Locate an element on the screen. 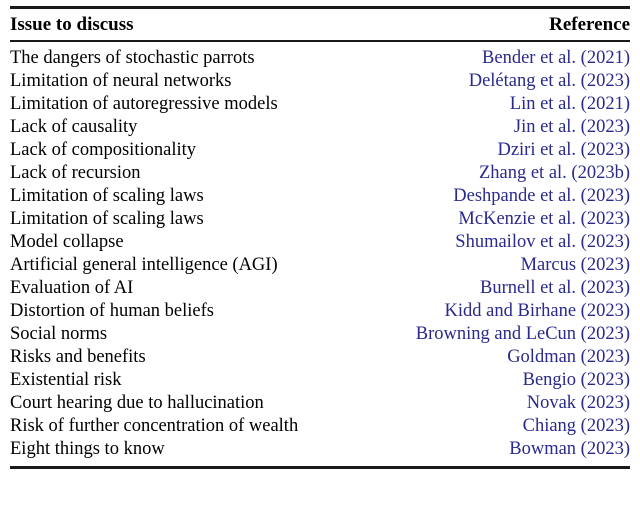 The image size is (640, 517). reference-link: Bowman (2023) is located at coordinates (569, 449).